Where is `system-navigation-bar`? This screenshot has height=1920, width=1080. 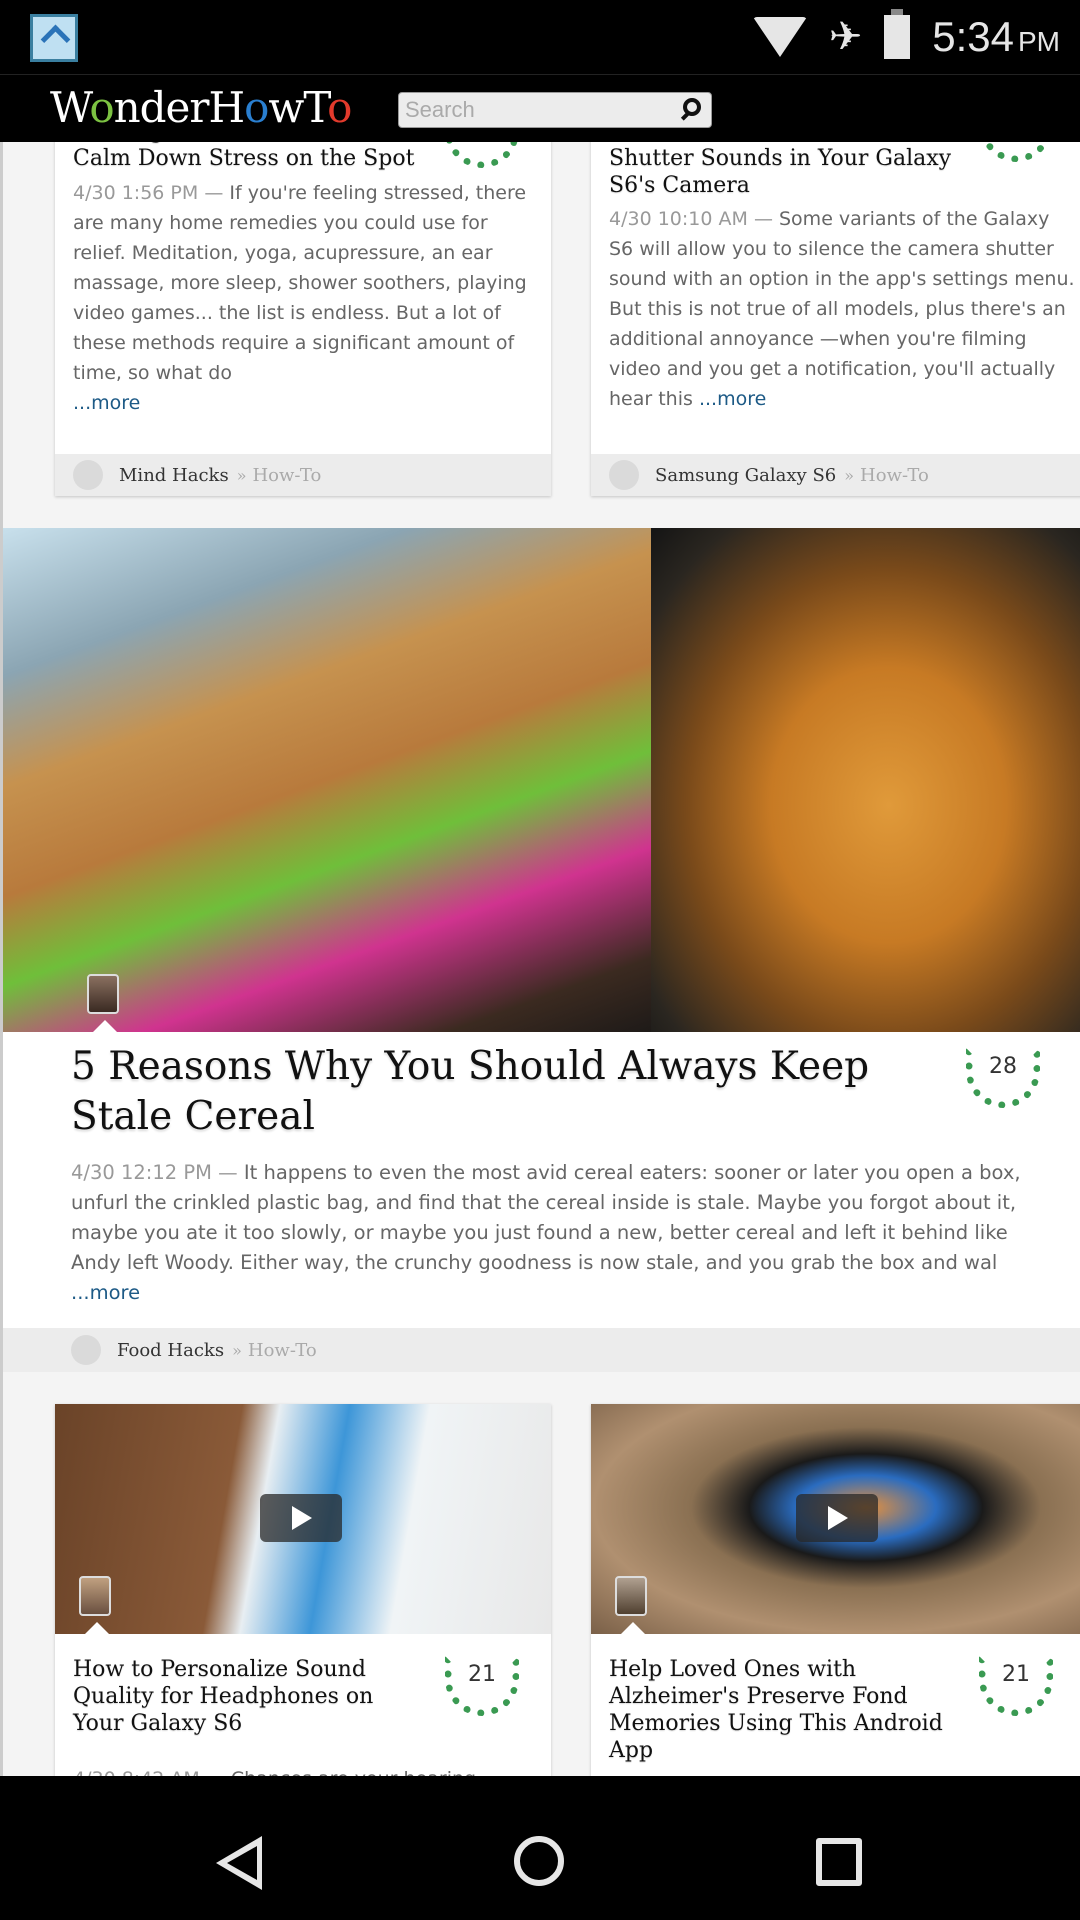 system-navigation-bar is located at coordinates (540, 1848).